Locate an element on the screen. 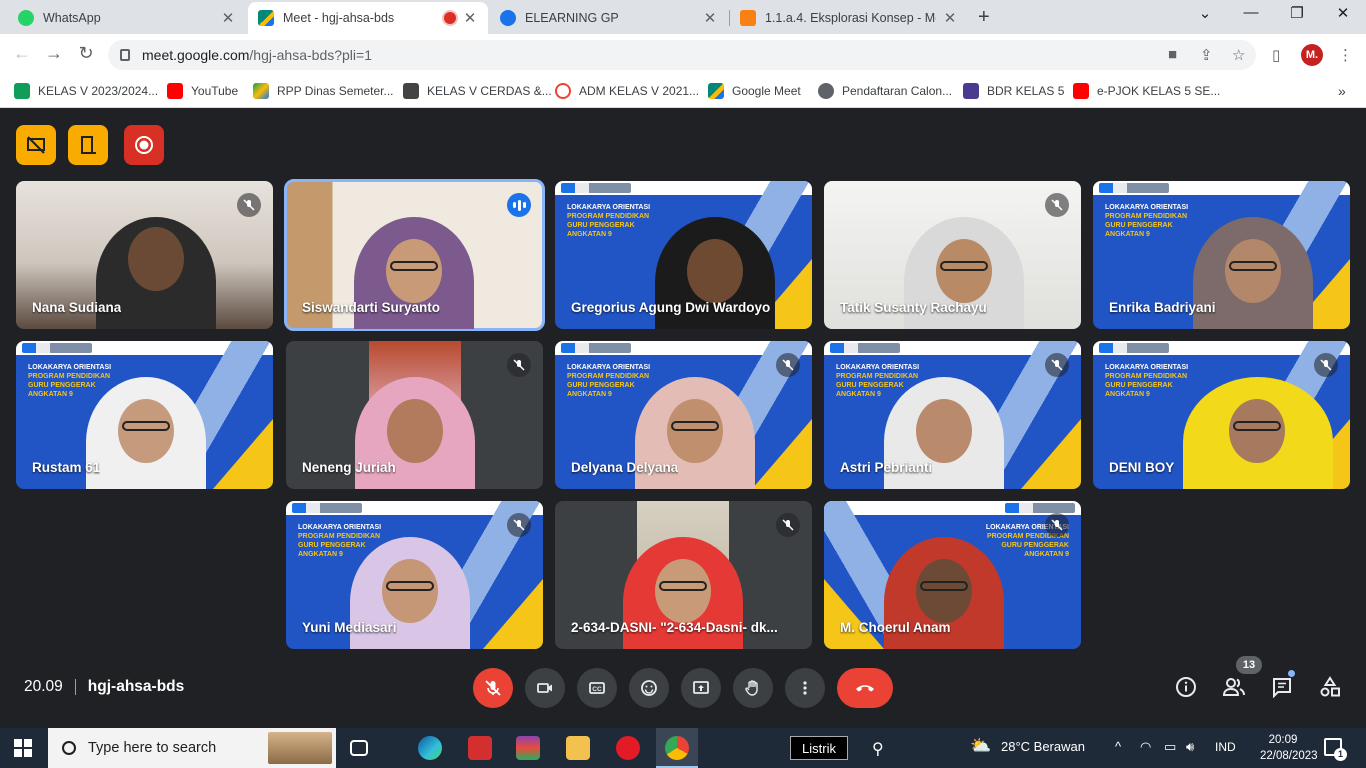 Image resolution: width=1366 pixels, height=768 pixels. weather-text: 28°C Berawan is located at coordinates (1043, 746).